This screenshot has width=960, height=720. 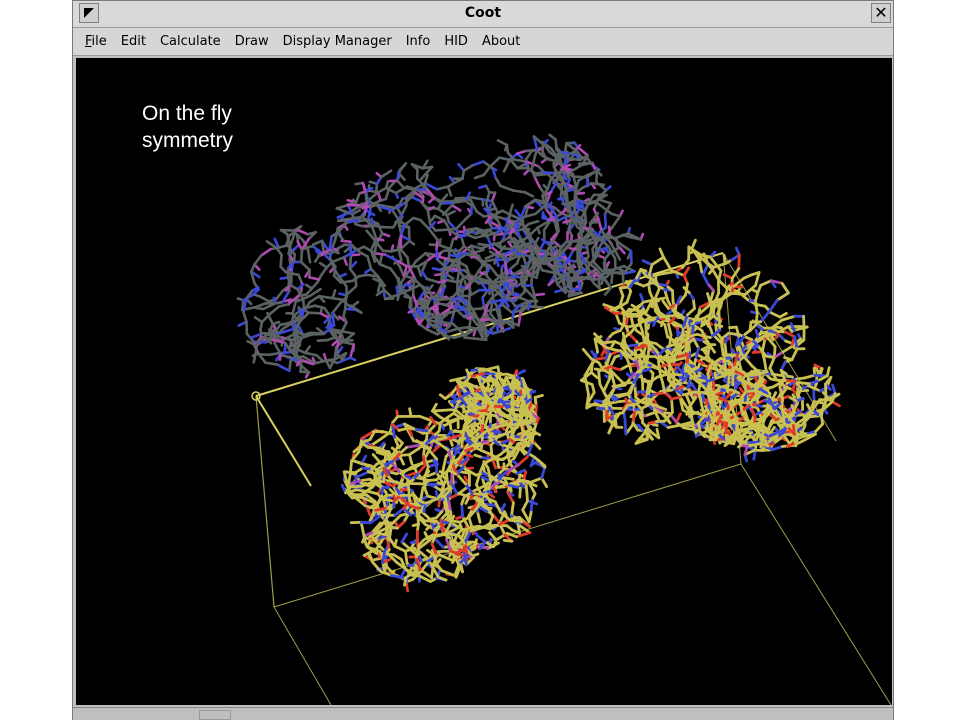 What do you see at coordinates (457, 41) in the screenshot?
I see `menu-hid: HID` at bounding box center [457, 41].